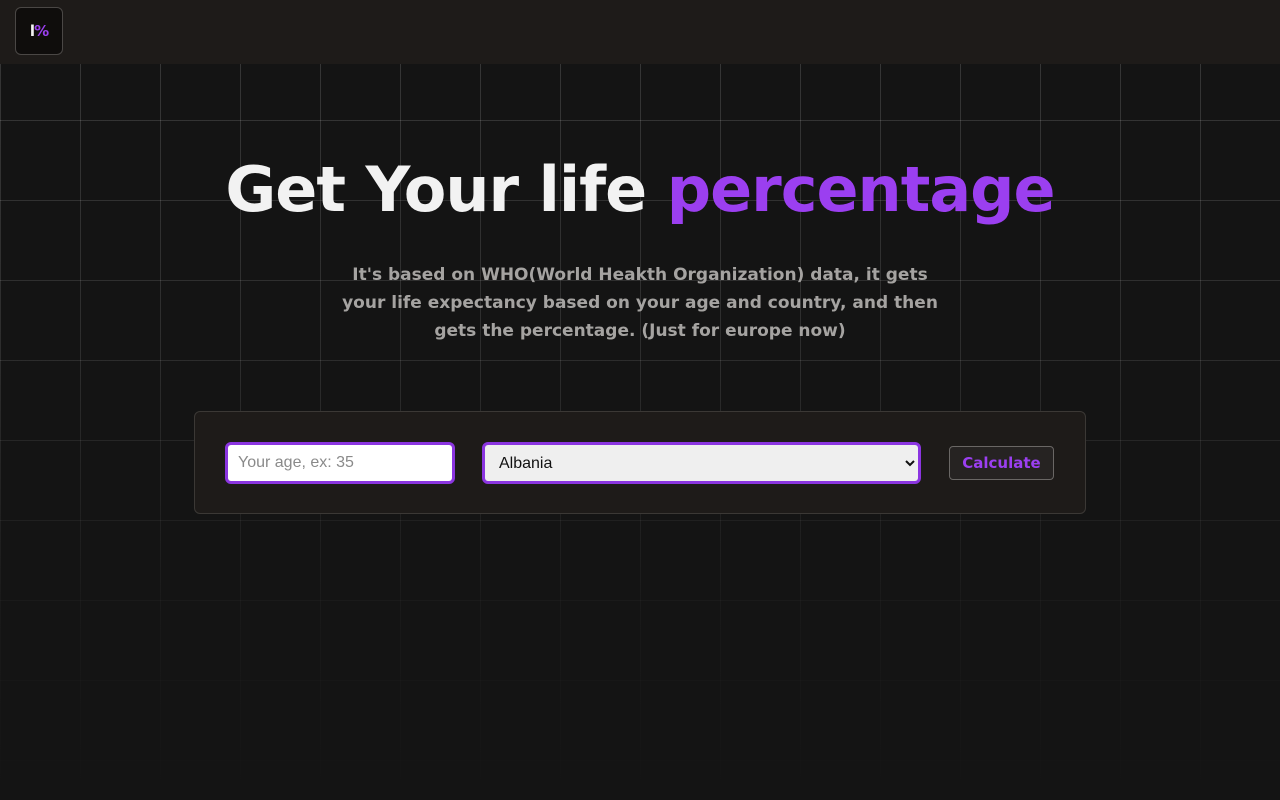 Image resolution: width=1280 pixels, height=800 pixels. Describe the element at coordinates (701, 463) in the screenshot. I see `country-select: Albania` at that location.